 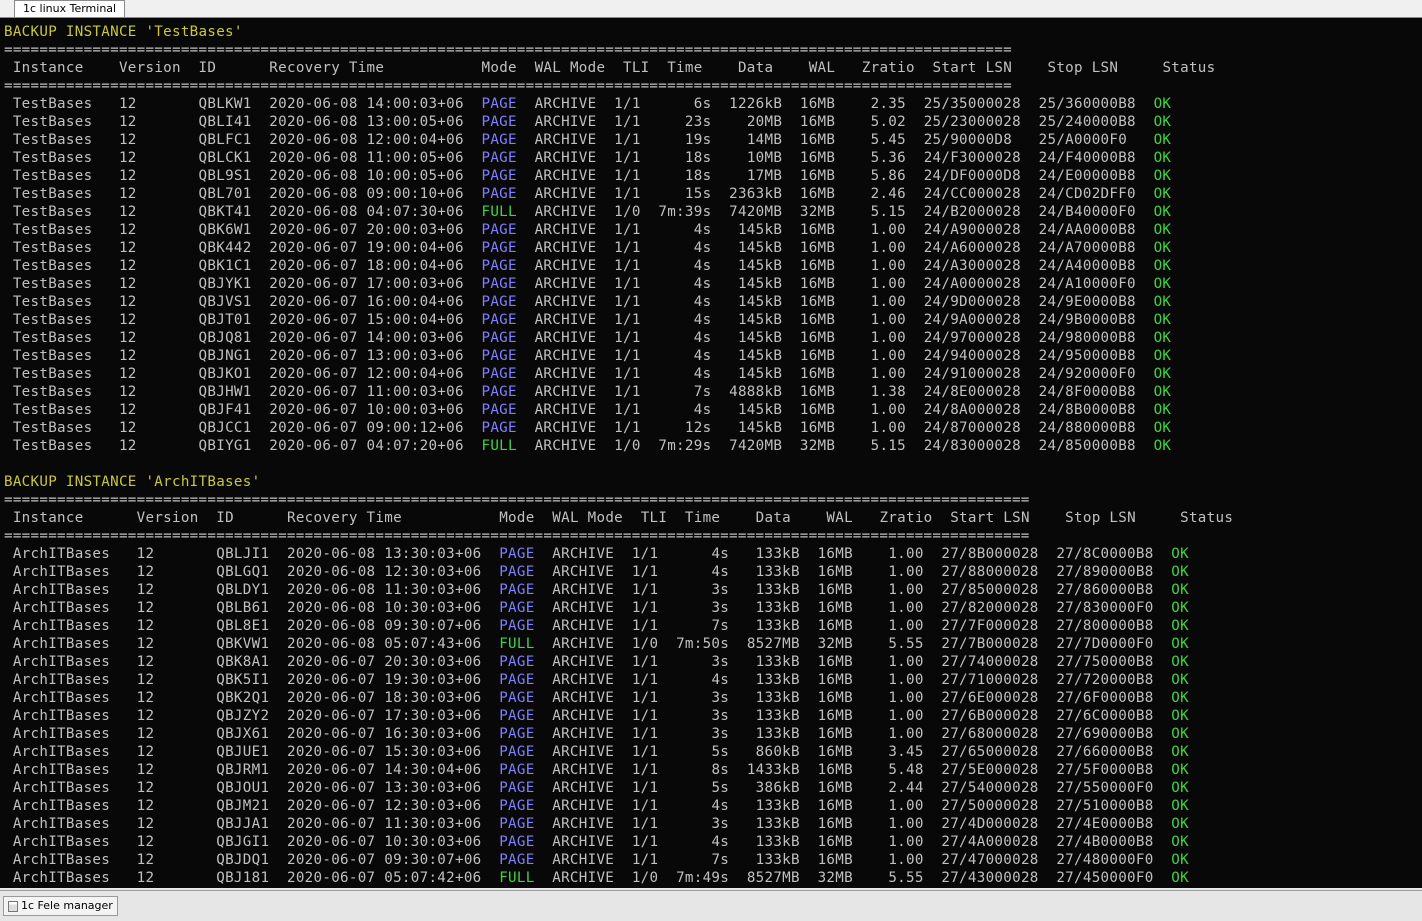 I want to click on column-header-wal: WAL, so click(x=822, y=68).